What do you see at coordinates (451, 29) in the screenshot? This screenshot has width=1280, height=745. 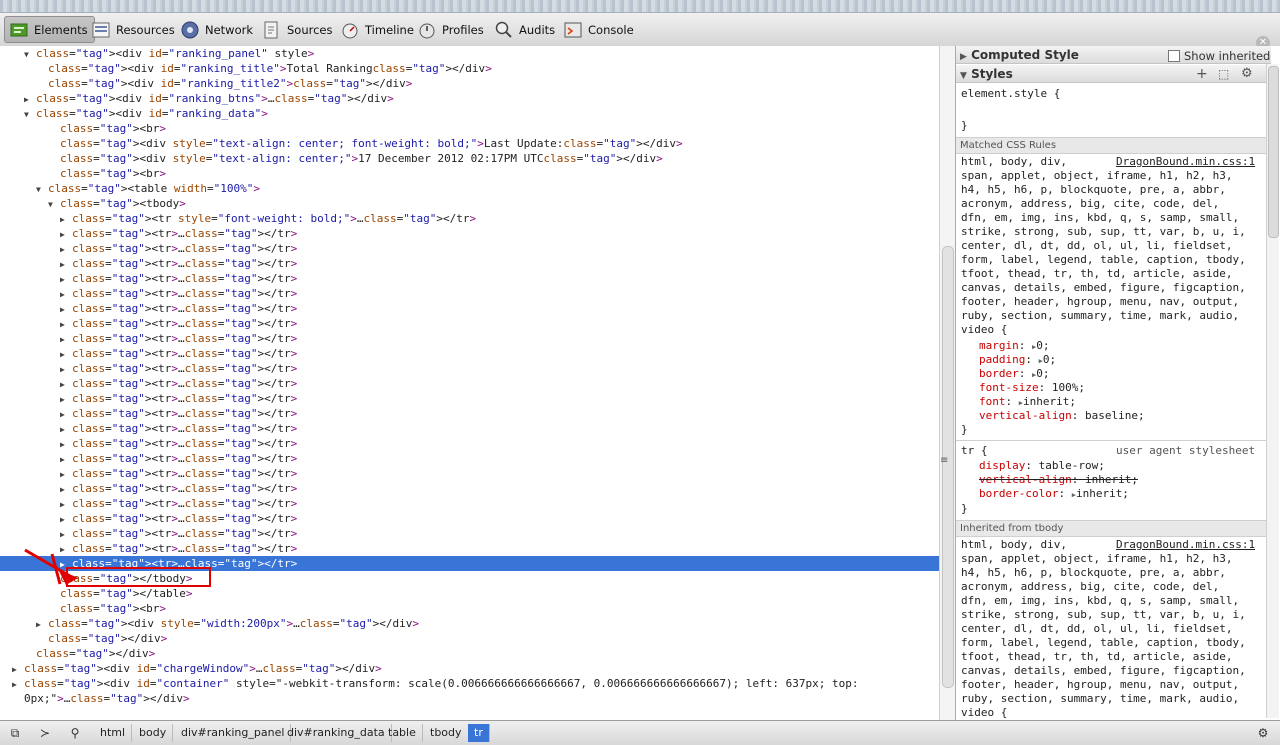 I see `tab-profiles: Profiles` at bounding box center [451, 29].